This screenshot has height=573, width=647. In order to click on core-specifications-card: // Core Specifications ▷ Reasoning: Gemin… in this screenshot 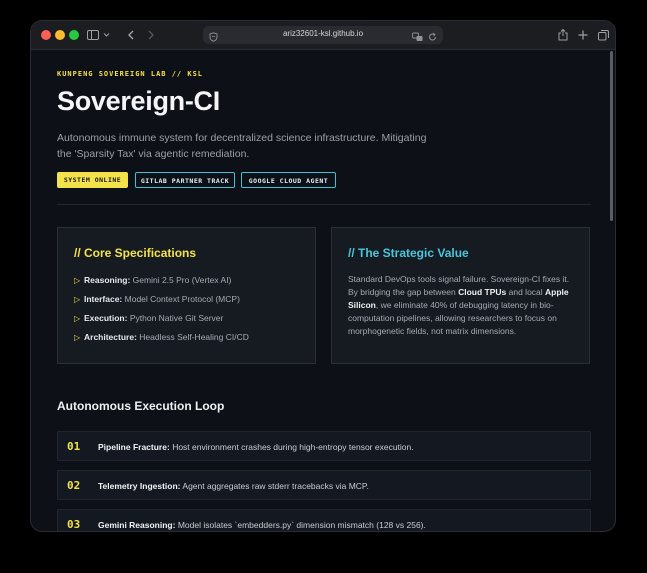, I will do `click(186, 295)`.